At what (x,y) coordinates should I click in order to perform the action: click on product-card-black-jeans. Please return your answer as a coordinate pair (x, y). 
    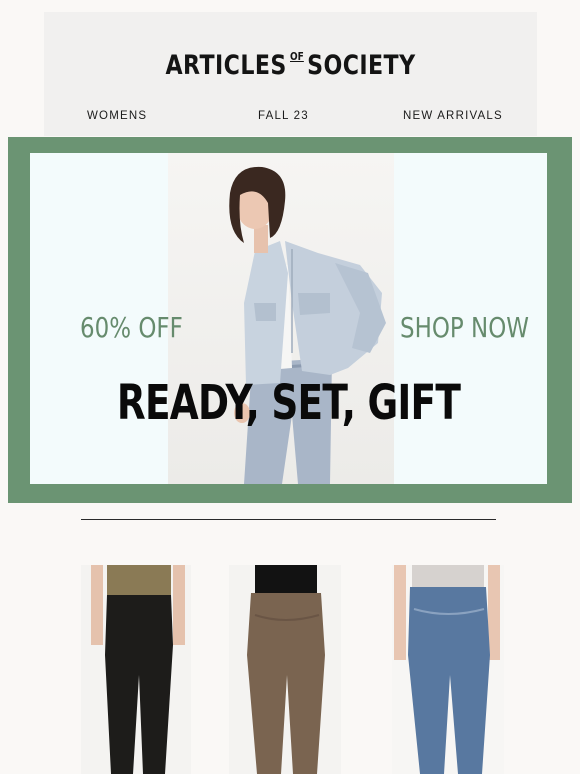
    Looking at the image, I should click on (136, 669).